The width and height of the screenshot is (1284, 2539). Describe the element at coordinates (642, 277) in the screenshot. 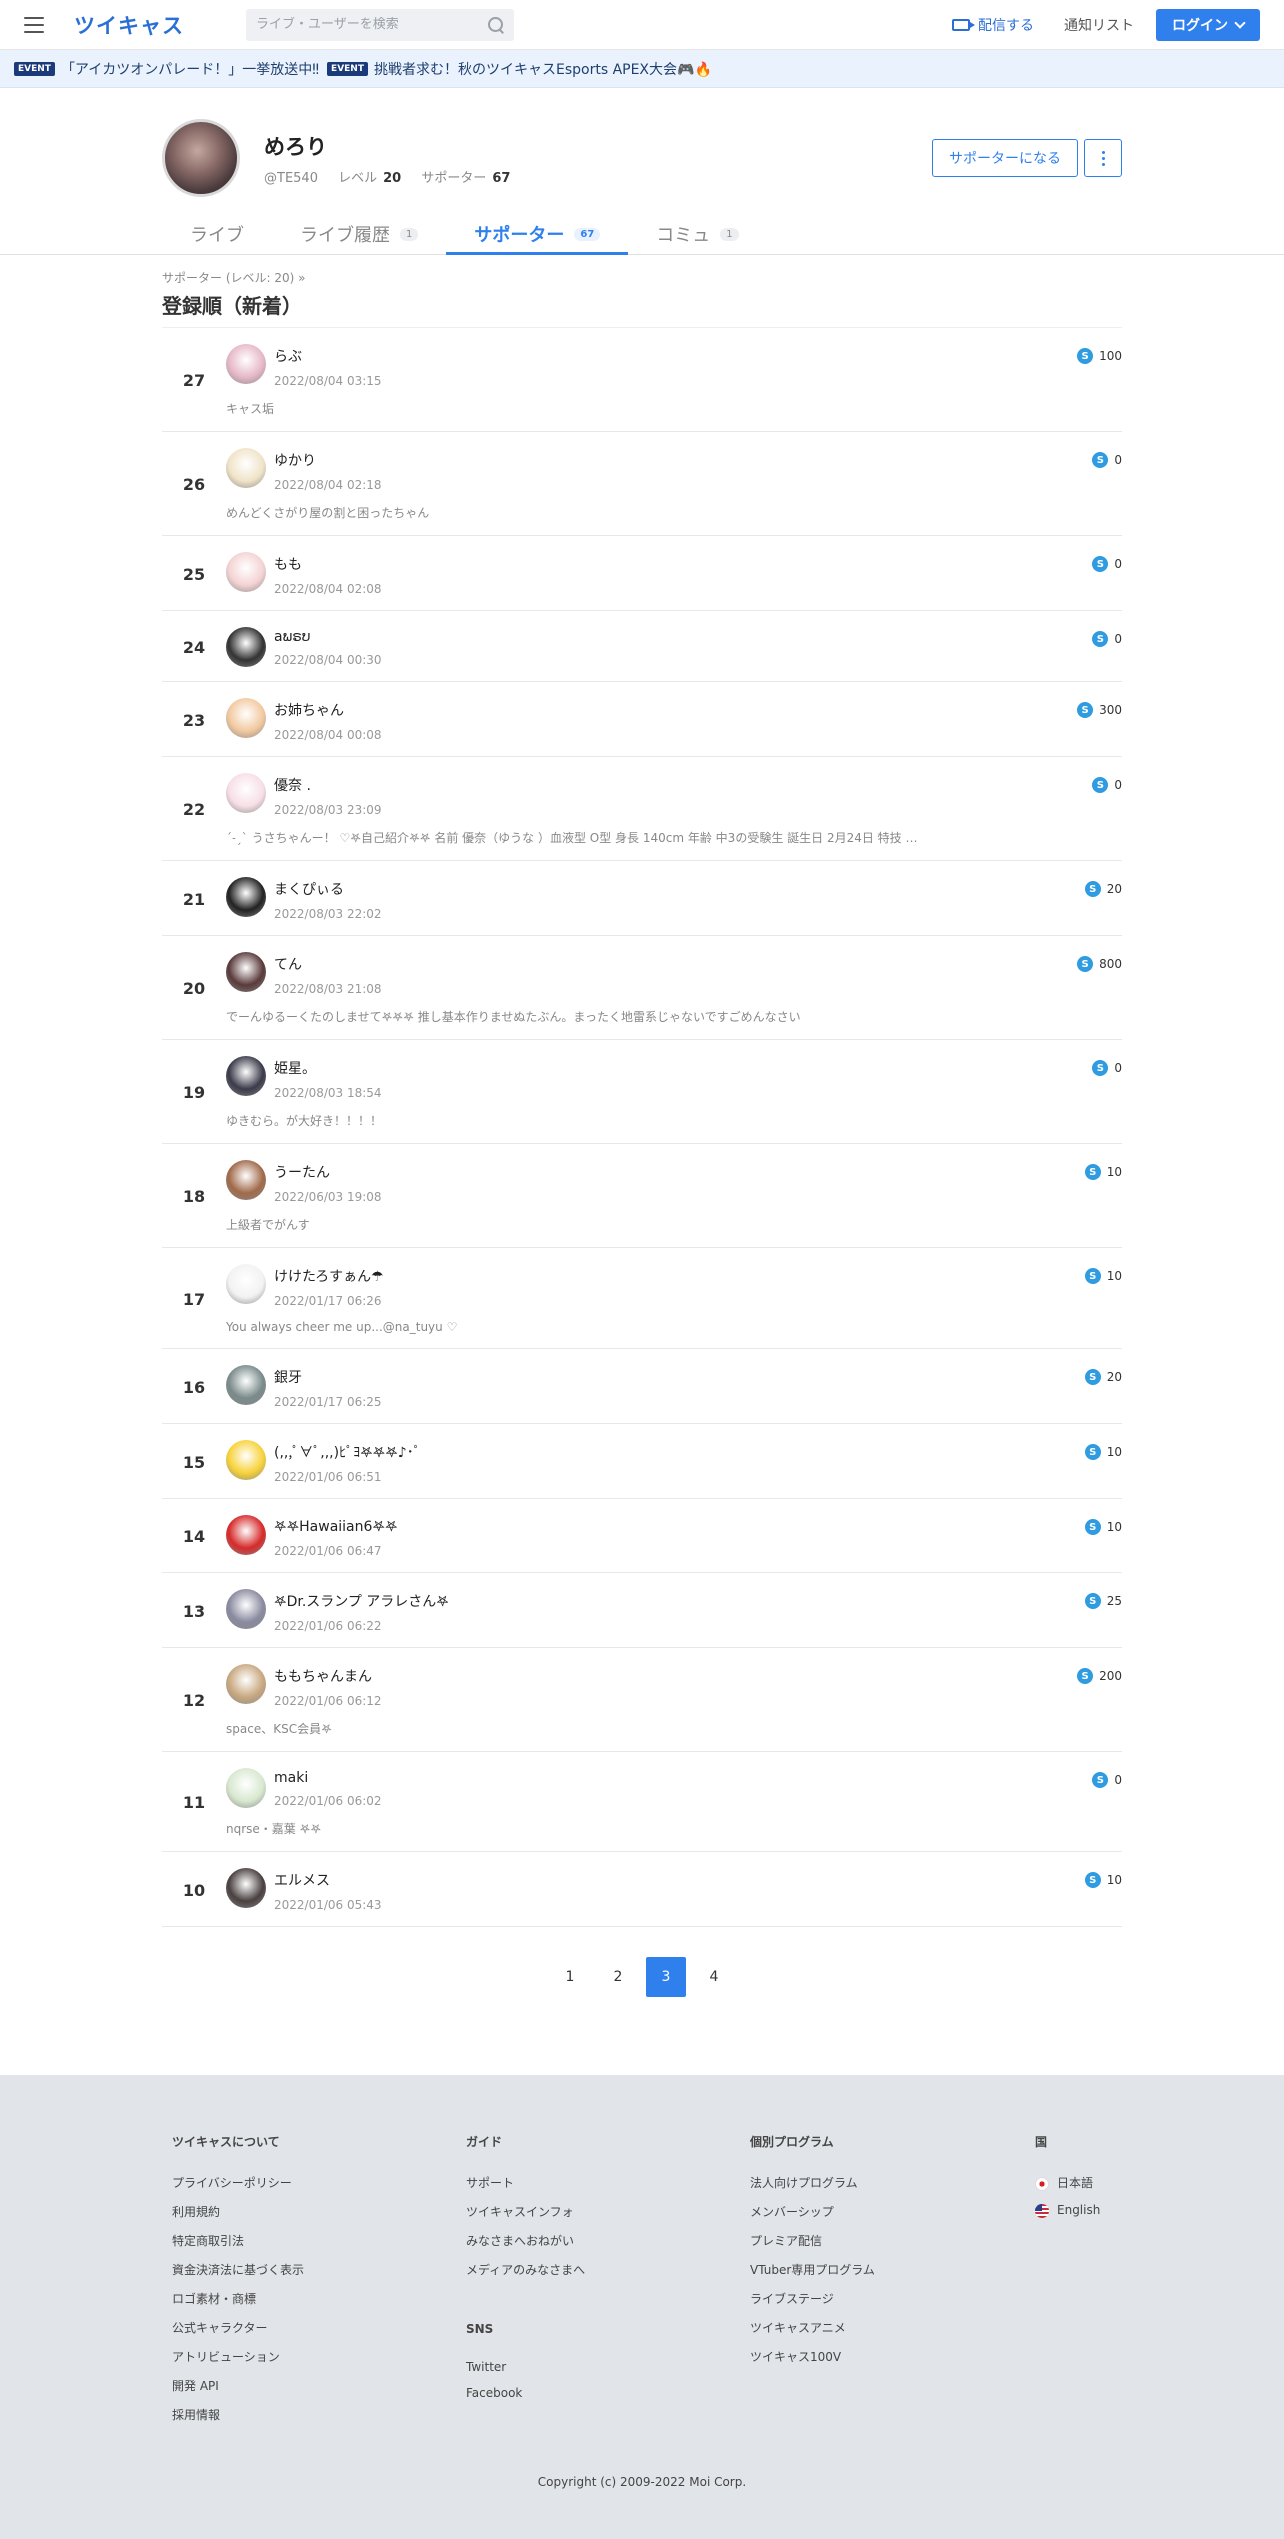

I see `breadcrumb: サポーター (レベル: 20) »` at that location.